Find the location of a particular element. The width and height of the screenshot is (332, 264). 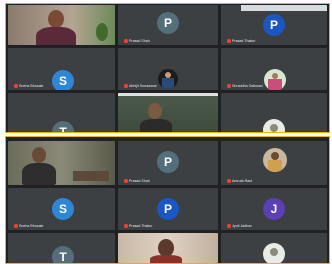

participant-name: Shraddha Gaikwad is located at coordinates (247, 86).